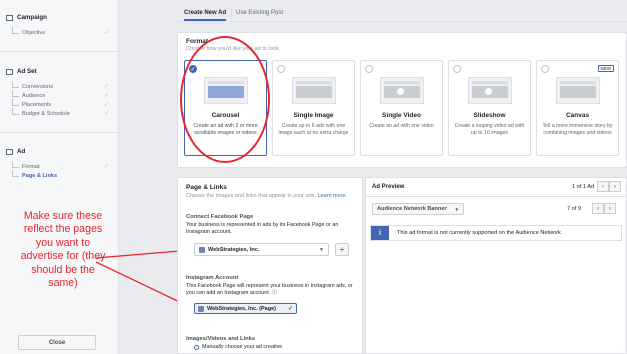  Describe the element at coordinates (221, 339) in the screenshot. I see `images-links-heading: Images/Videos and Links` at that location.